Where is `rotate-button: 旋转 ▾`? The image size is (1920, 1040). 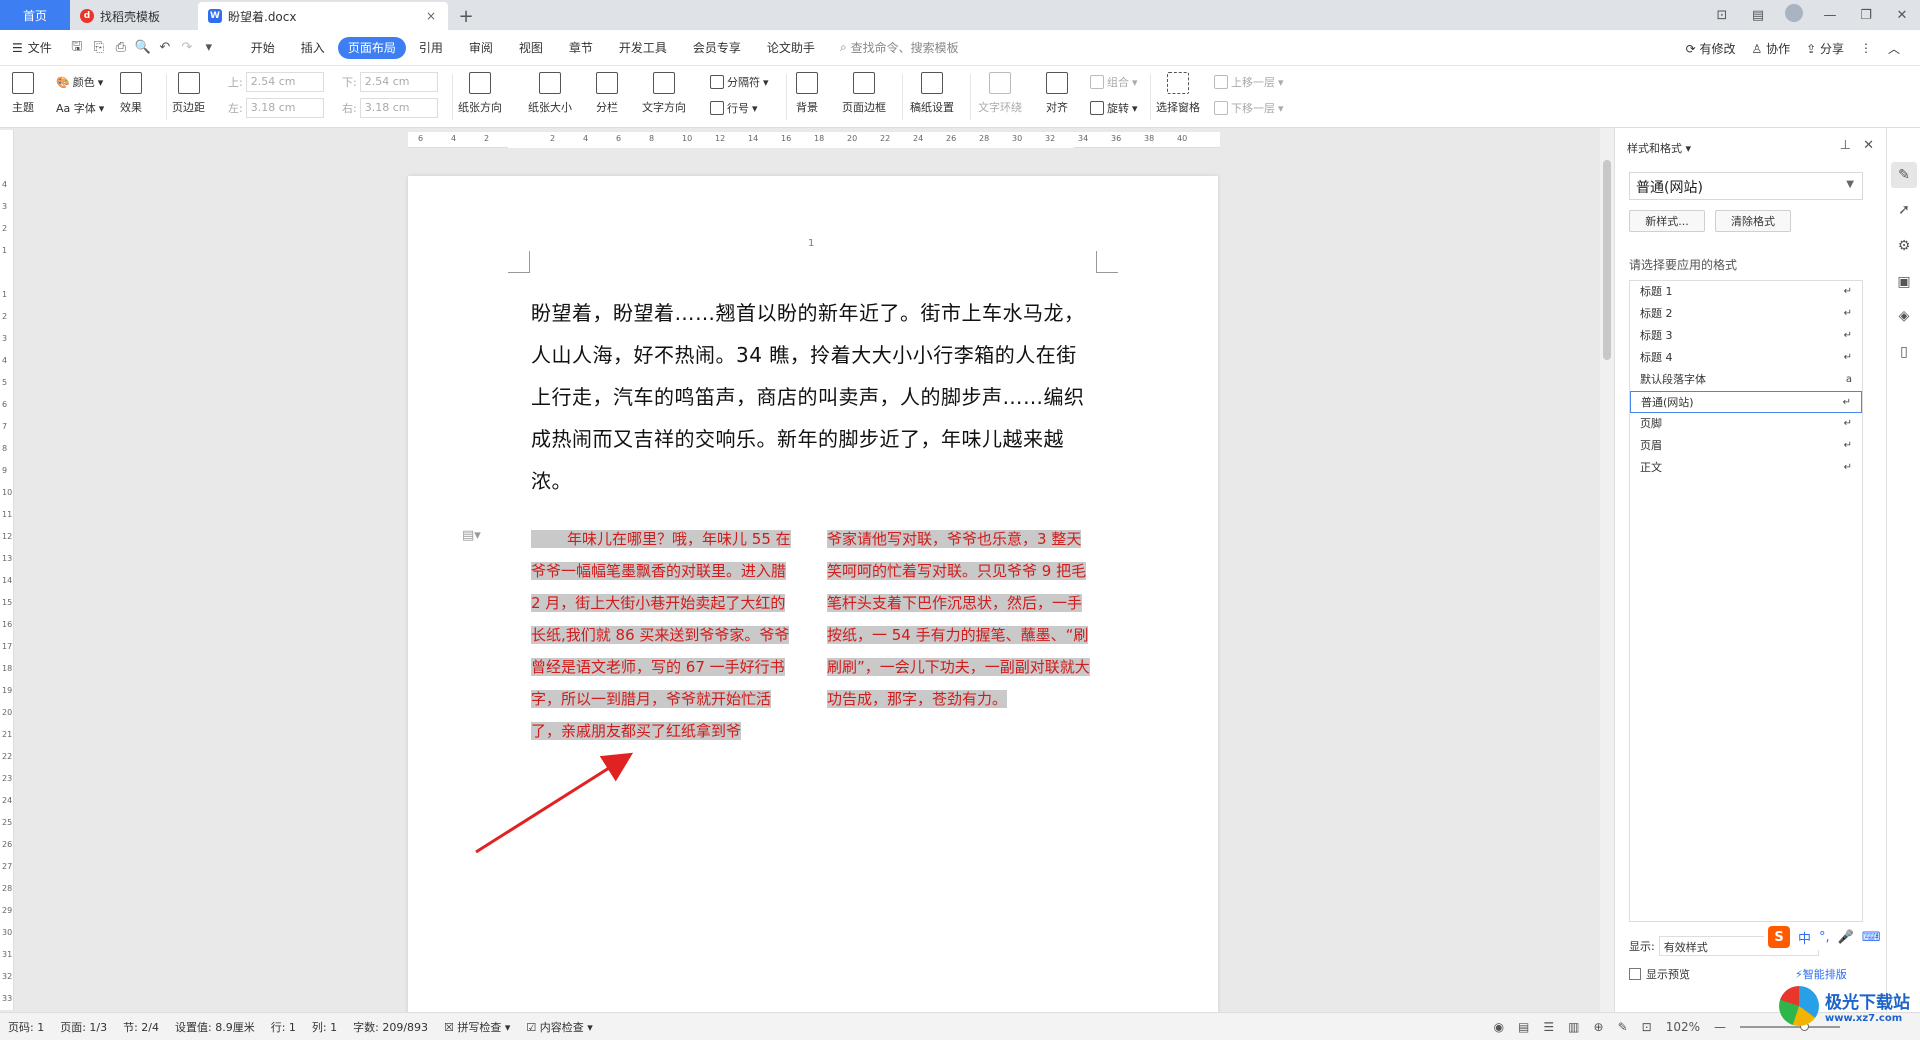 rotate-button: 旋转 ▾ is located at coordinates (1114, 108).